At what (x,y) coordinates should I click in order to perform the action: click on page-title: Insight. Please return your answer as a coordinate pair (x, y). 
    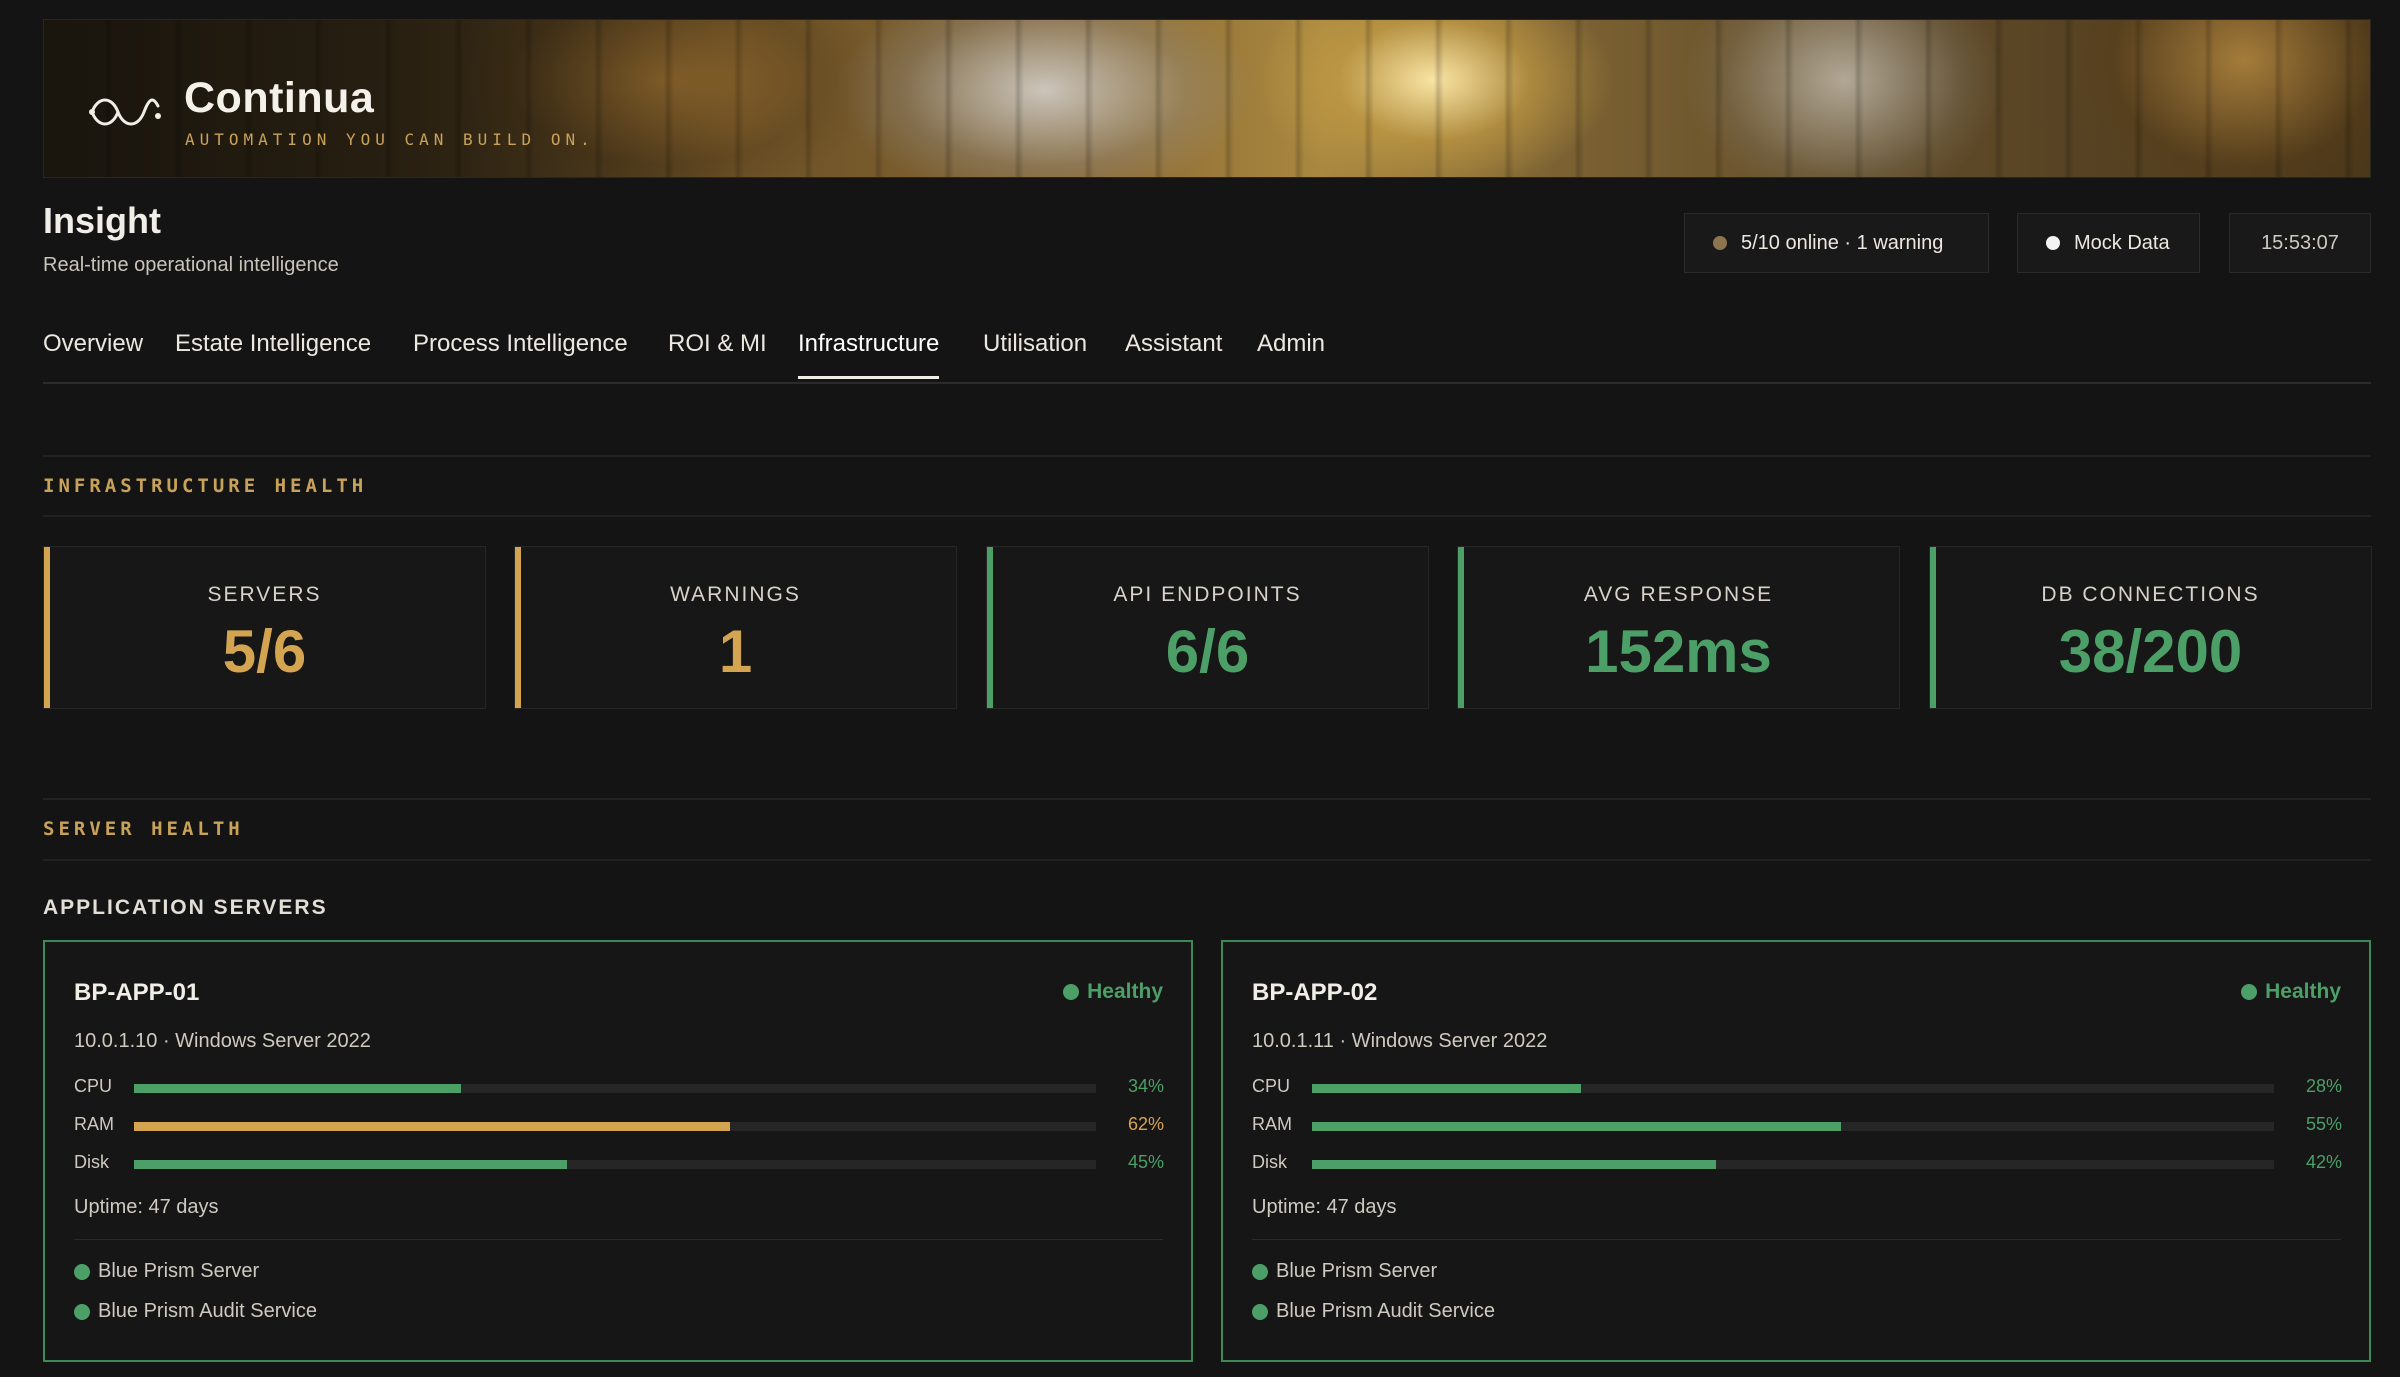
    Looking at the image, I should click on (102, 220).